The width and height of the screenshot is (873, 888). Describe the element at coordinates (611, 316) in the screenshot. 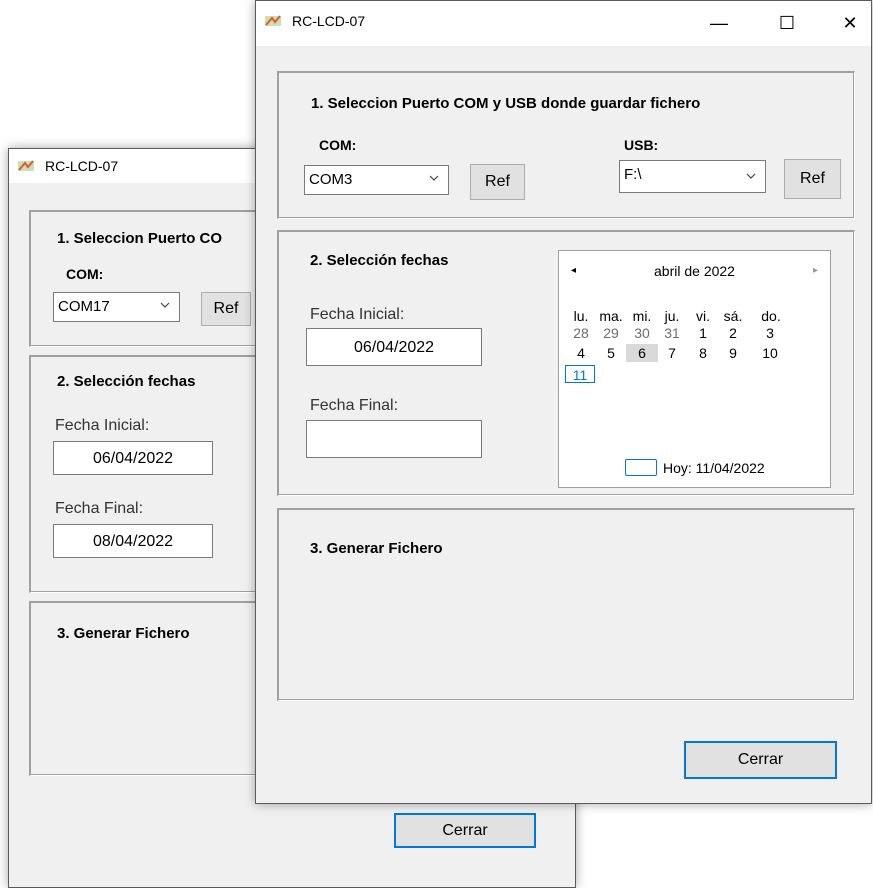

I see `weekday-header: ma.` at that location.